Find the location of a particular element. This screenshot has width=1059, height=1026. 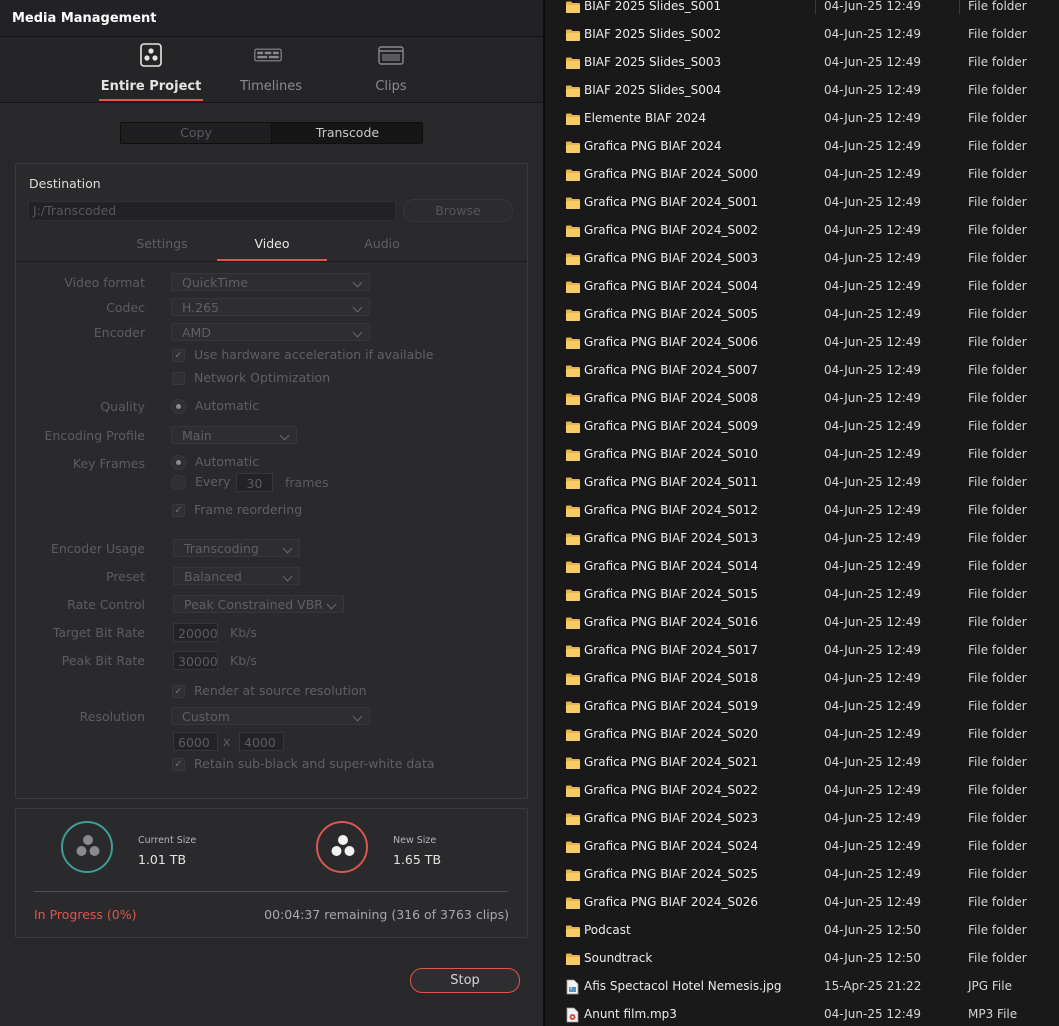

key-frames-every-radio is located at coordinates (178, 482).